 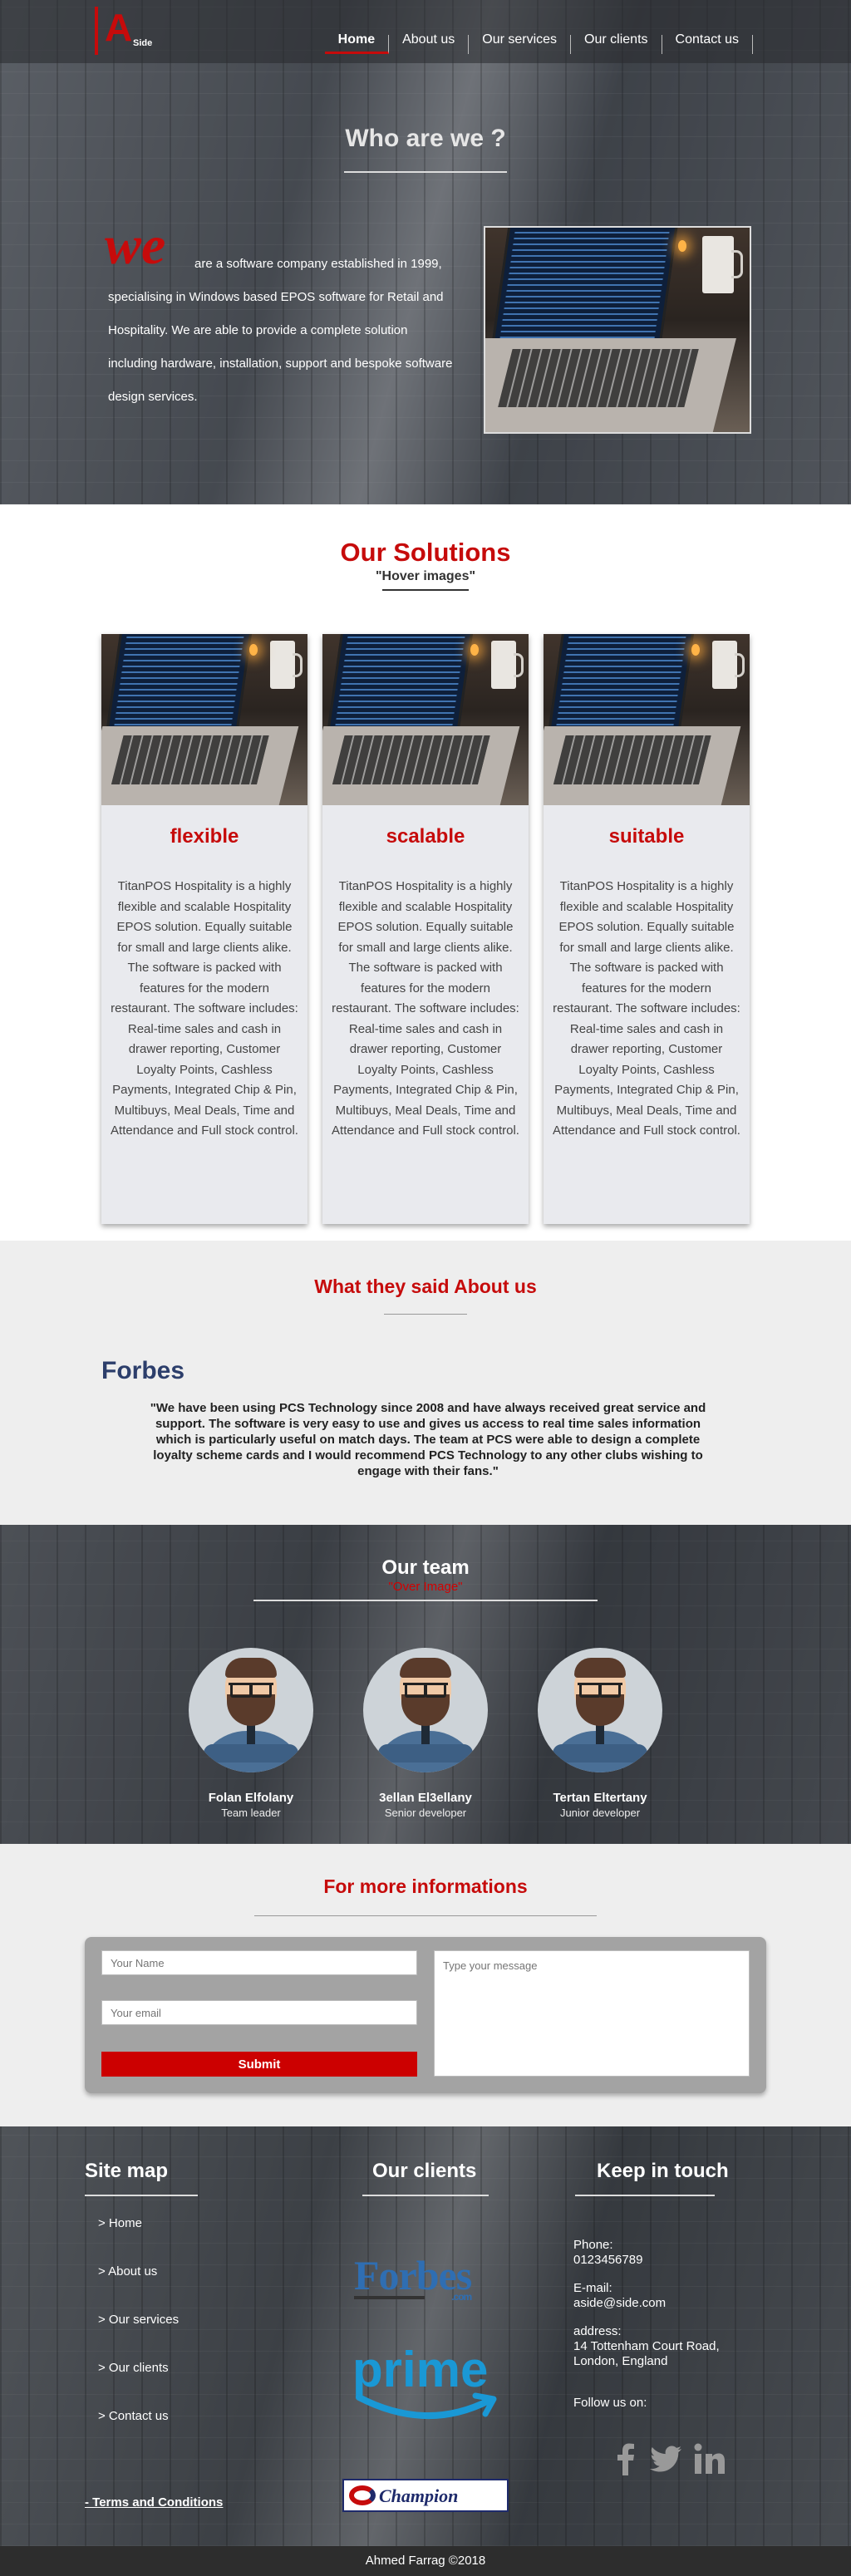 I want to click on message-input, so click(x=592, y=2013).